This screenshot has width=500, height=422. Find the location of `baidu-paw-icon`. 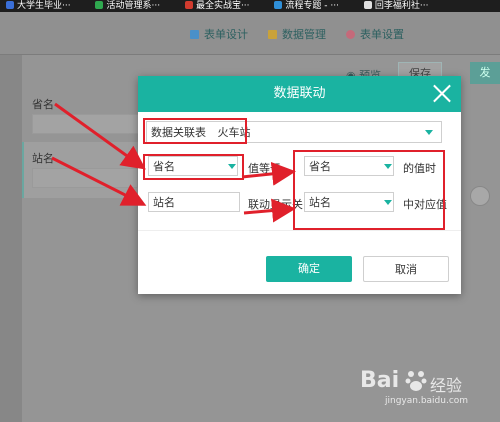

baidu-paw-icon is located at coordinates (416, 380).